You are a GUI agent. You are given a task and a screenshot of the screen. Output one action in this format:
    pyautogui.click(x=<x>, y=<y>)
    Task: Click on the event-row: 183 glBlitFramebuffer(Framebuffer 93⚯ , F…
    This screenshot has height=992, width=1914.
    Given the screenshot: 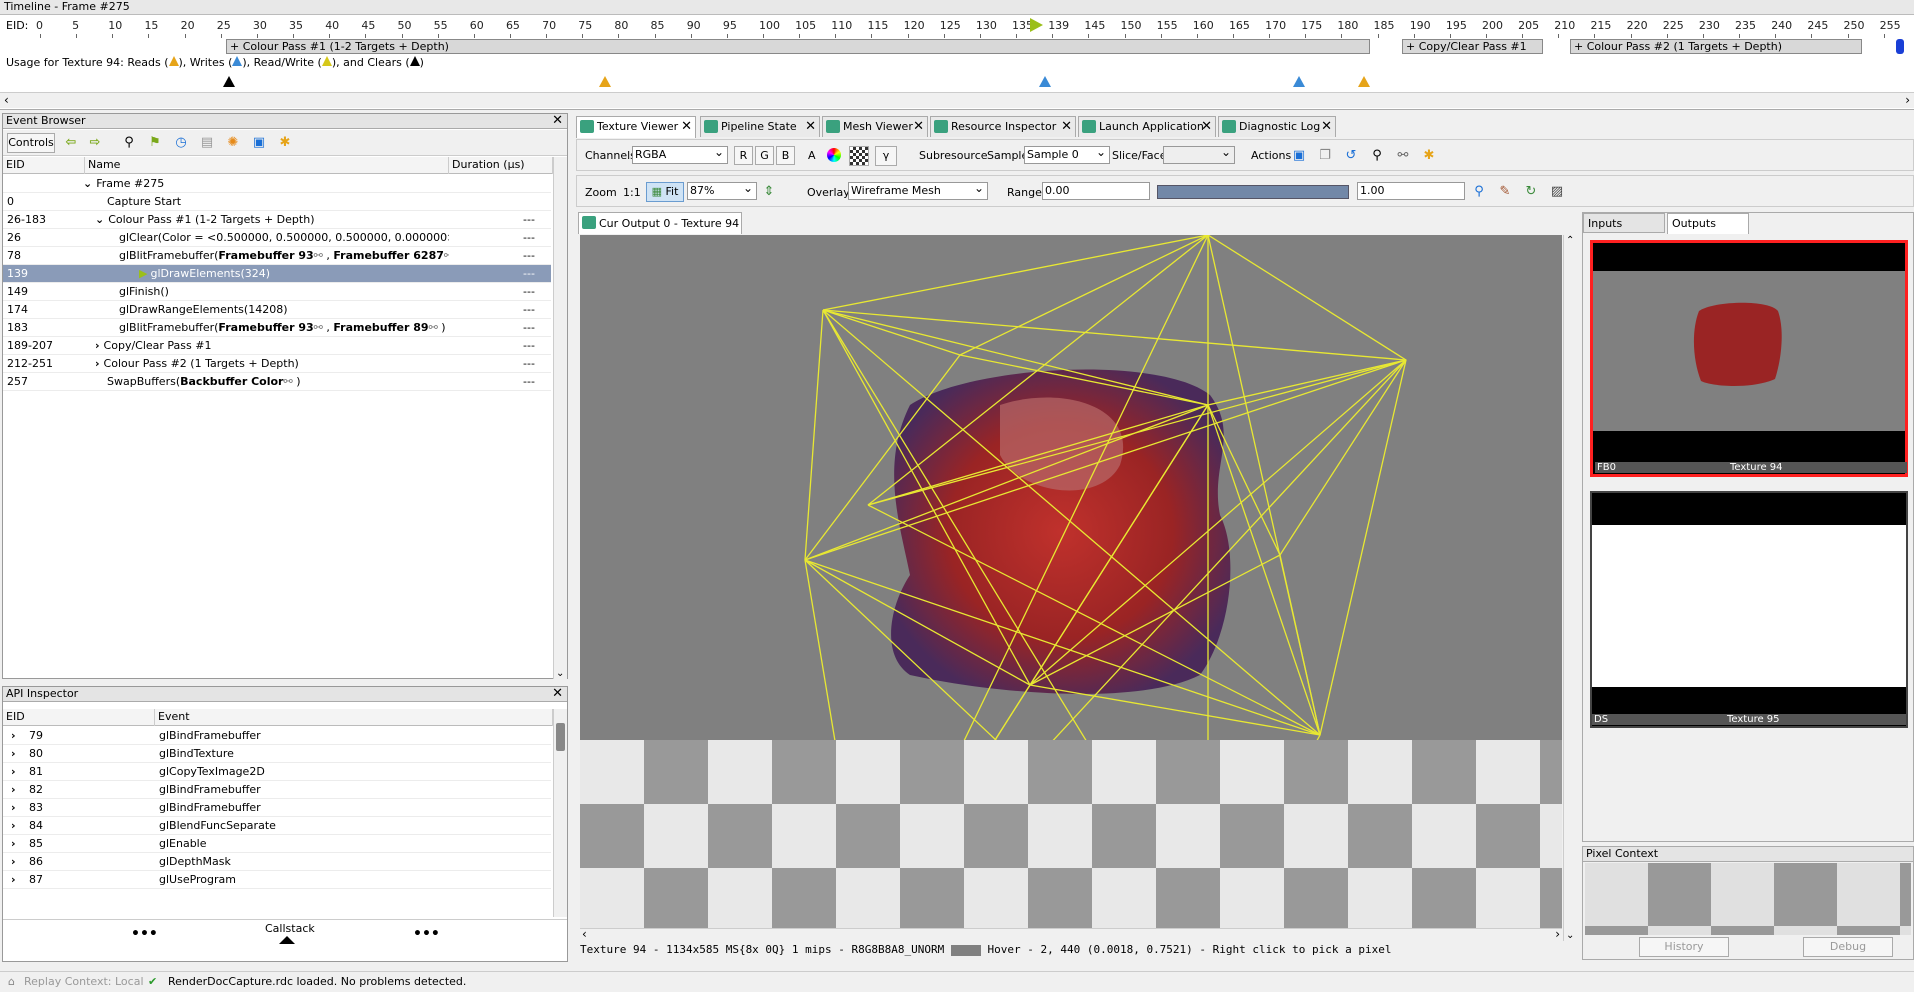 What is the action you would take?
    pyautogui.click(x=277, y=328)
    